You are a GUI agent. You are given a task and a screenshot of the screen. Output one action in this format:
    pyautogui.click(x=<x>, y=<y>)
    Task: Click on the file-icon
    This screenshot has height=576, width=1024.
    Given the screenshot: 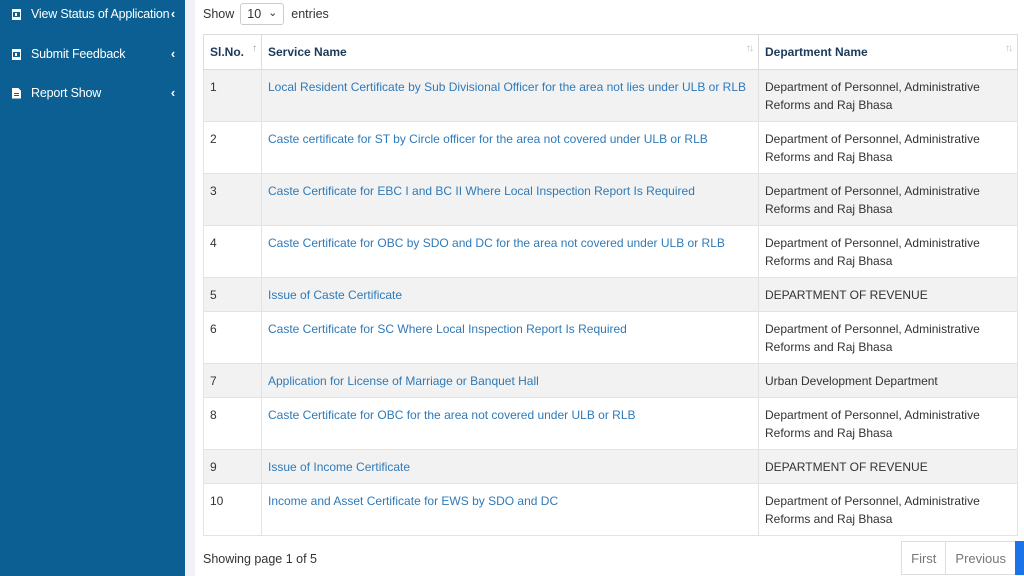 What is the action you would take?
    pyautogui.click(x=16, y=93)
    